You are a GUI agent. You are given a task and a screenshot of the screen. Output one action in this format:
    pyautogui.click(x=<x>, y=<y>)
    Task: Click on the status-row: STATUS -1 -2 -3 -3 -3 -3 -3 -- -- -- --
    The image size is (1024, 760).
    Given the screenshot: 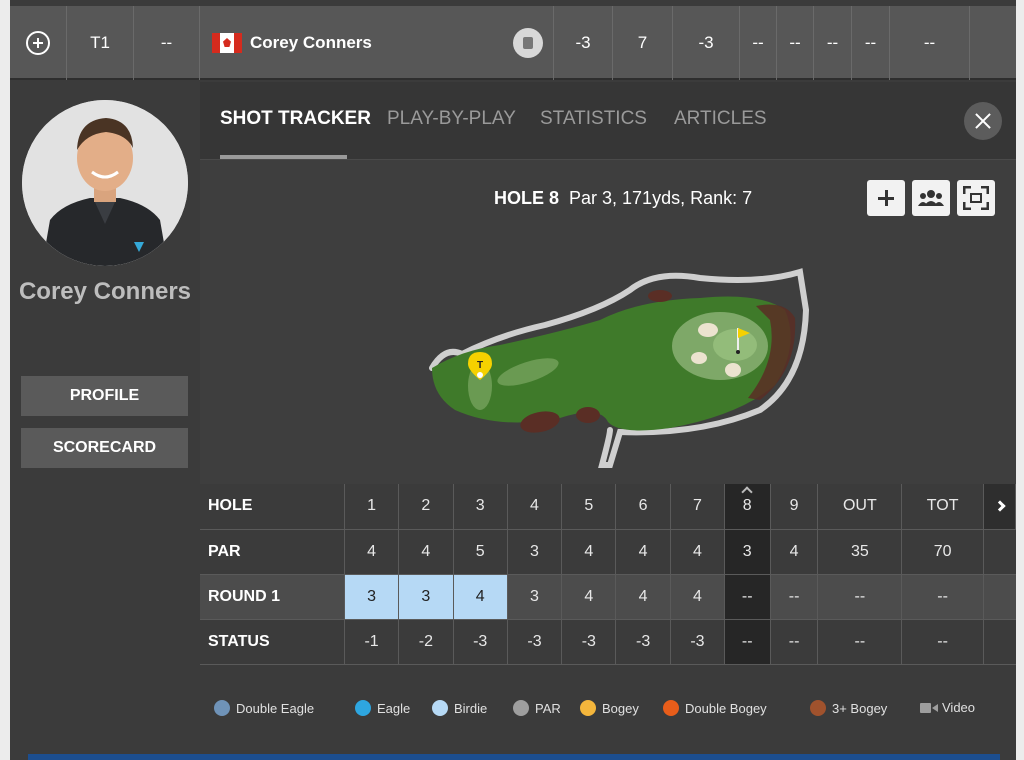 What is the action you would take?
    pyautogui.click(x=608, y=642)
    